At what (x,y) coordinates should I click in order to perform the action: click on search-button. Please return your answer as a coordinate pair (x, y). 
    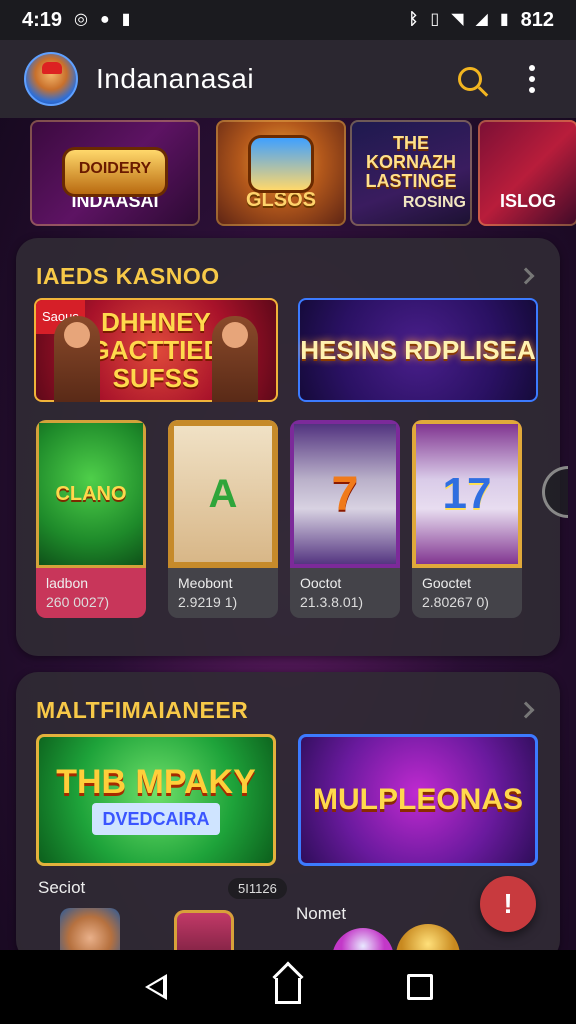
    Looking at the image, I should click on (470, 79).